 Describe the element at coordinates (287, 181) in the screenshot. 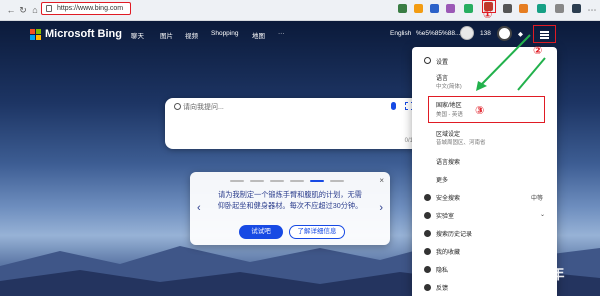

I see `carousel-indicators` at that location.